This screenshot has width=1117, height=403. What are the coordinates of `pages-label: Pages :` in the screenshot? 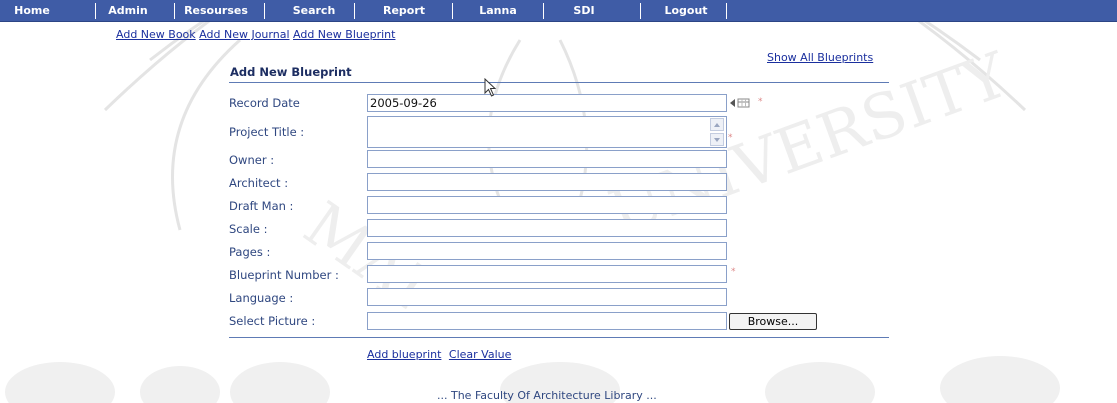 It's located at (250, 252).